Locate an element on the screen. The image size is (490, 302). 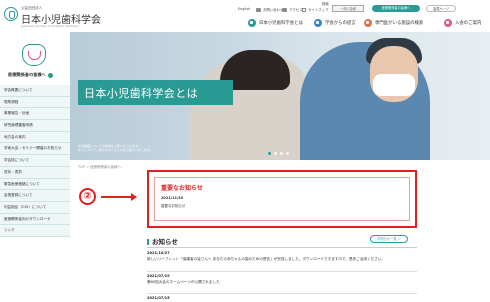
sidebar-item-journal: 学会誌について is located at coordinates (35, 161).